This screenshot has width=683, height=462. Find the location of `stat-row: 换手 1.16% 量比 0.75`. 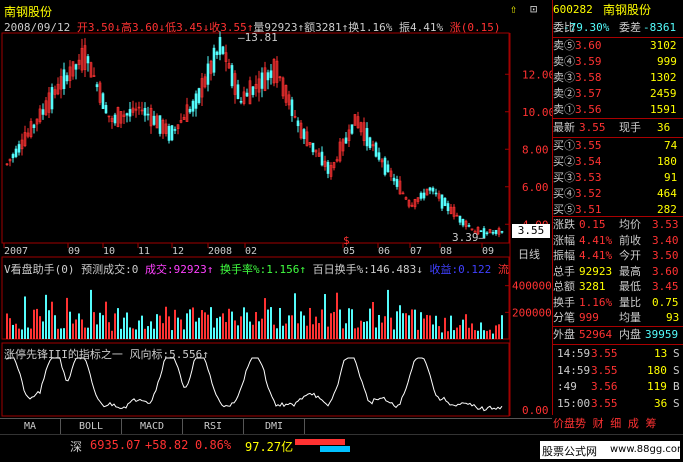

stat-row: 换手 1.16% 量比 0.75 is located at coordinates (616, 302).